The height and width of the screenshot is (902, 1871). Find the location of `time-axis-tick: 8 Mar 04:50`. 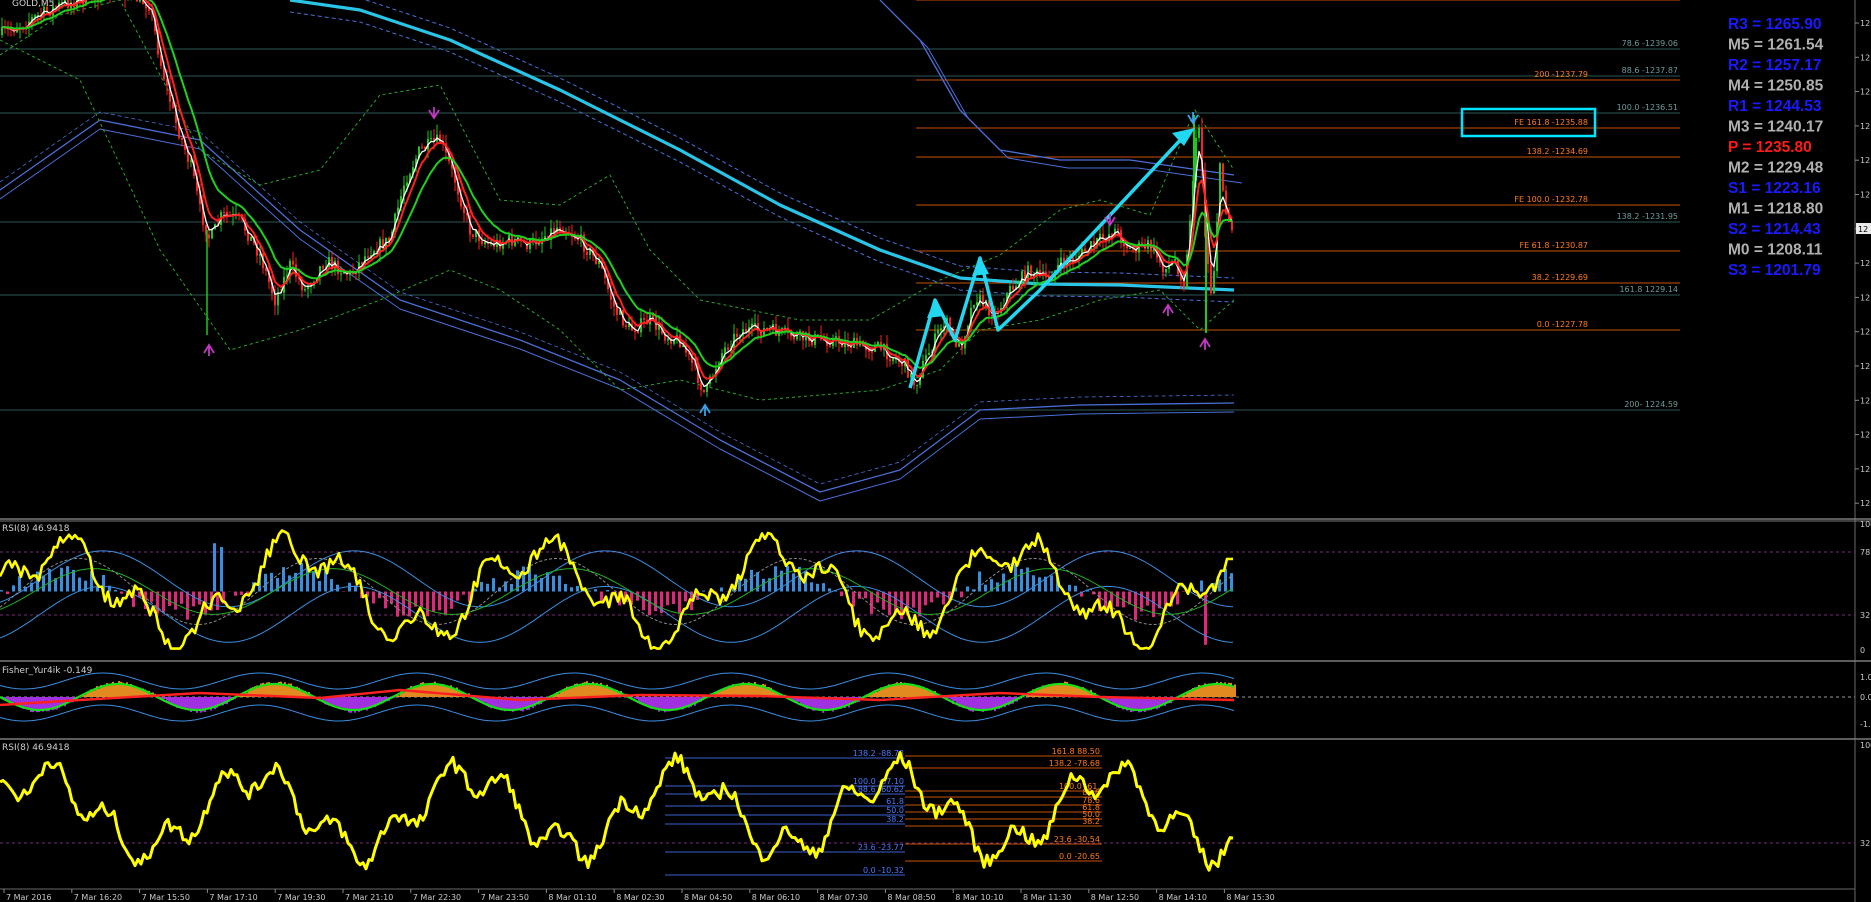

time-axis-tick: 8 Mar 04:50 is located at coordinates (708, 897).